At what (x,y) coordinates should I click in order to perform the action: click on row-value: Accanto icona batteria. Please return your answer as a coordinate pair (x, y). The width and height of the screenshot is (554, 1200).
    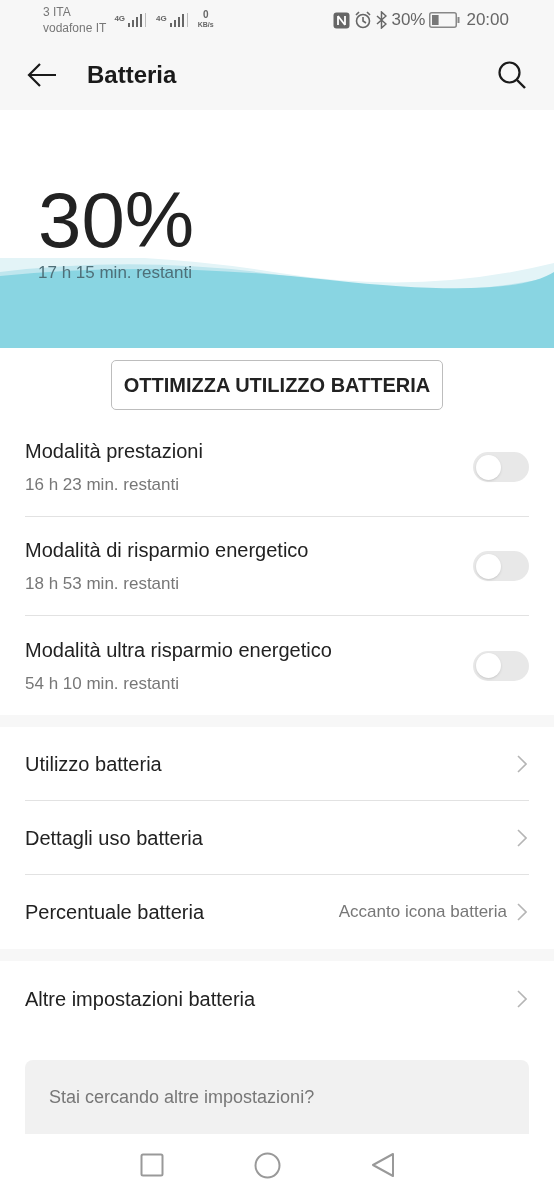
    Looking at the image, I should click on (422, 912).